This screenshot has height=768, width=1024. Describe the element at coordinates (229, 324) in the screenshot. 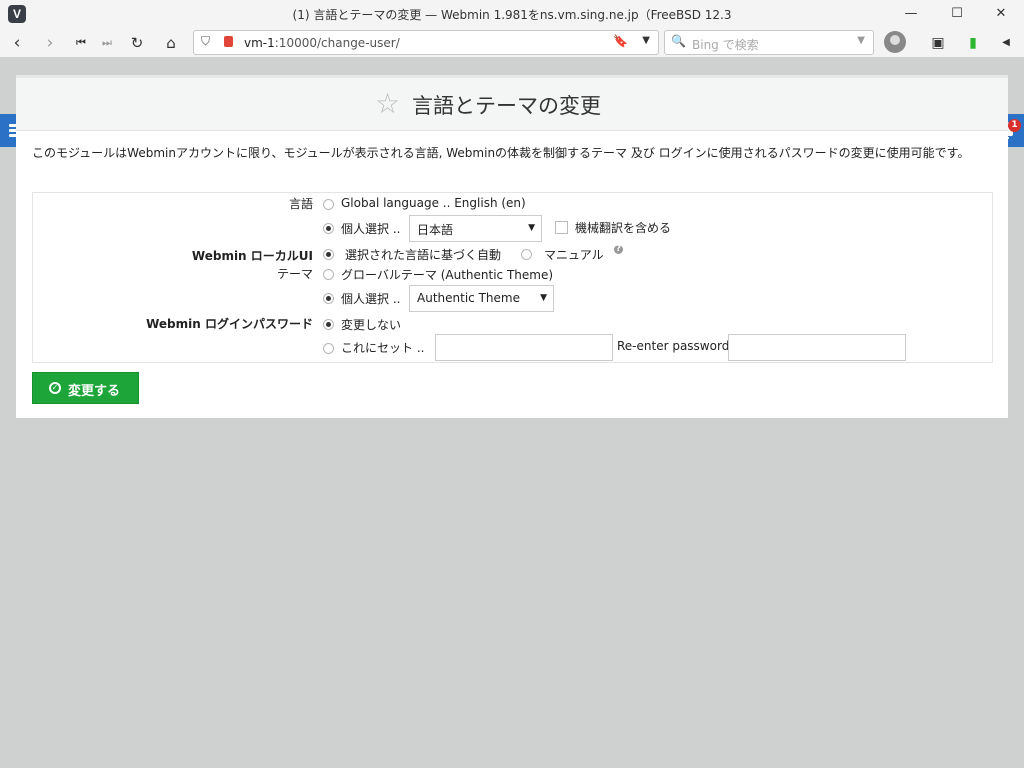

I see `password-label: Webmin ログインパスワード` at that location.